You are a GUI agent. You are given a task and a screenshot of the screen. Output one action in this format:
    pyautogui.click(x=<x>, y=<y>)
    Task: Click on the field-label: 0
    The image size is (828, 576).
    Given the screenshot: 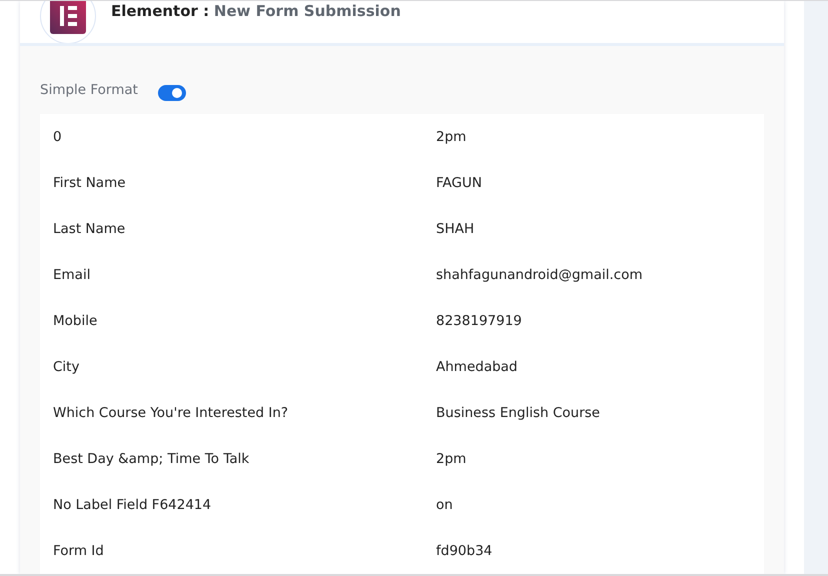 What is the action you would take?
    pyautogui.click(x=58, y=137)
    